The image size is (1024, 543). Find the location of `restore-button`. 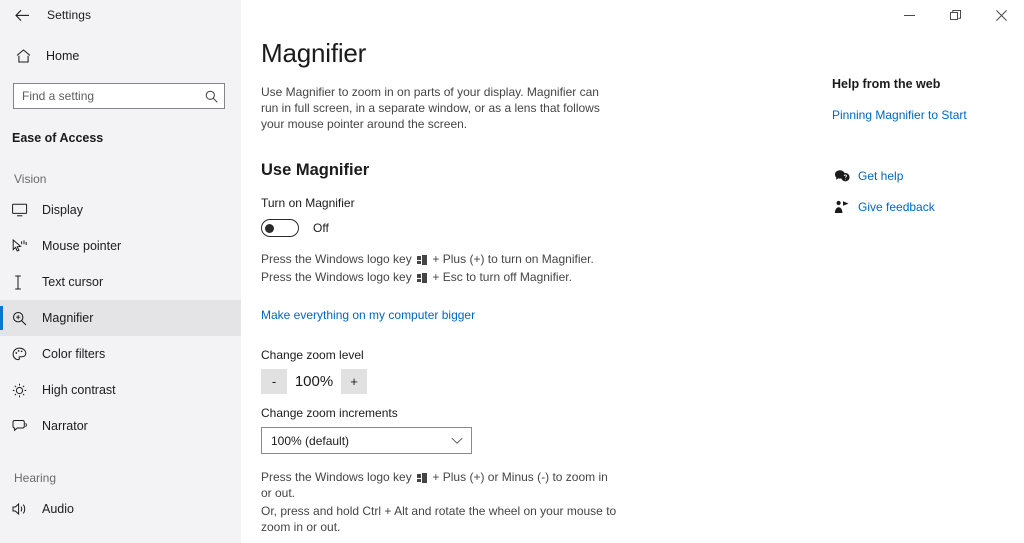

restore-button is located at coordinates (955, 15).